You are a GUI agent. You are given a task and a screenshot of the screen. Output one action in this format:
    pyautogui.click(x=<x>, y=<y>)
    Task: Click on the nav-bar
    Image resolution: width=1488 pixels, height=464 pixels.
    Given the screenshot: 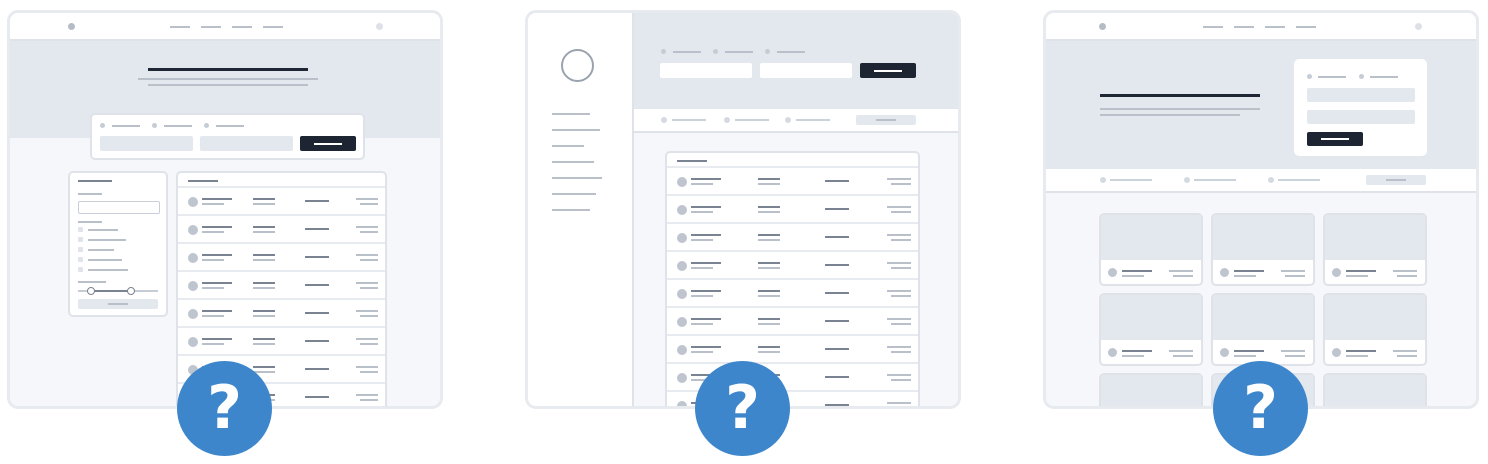 What is the action you would take?
    pyautogui.click(x=225, y=27)
    